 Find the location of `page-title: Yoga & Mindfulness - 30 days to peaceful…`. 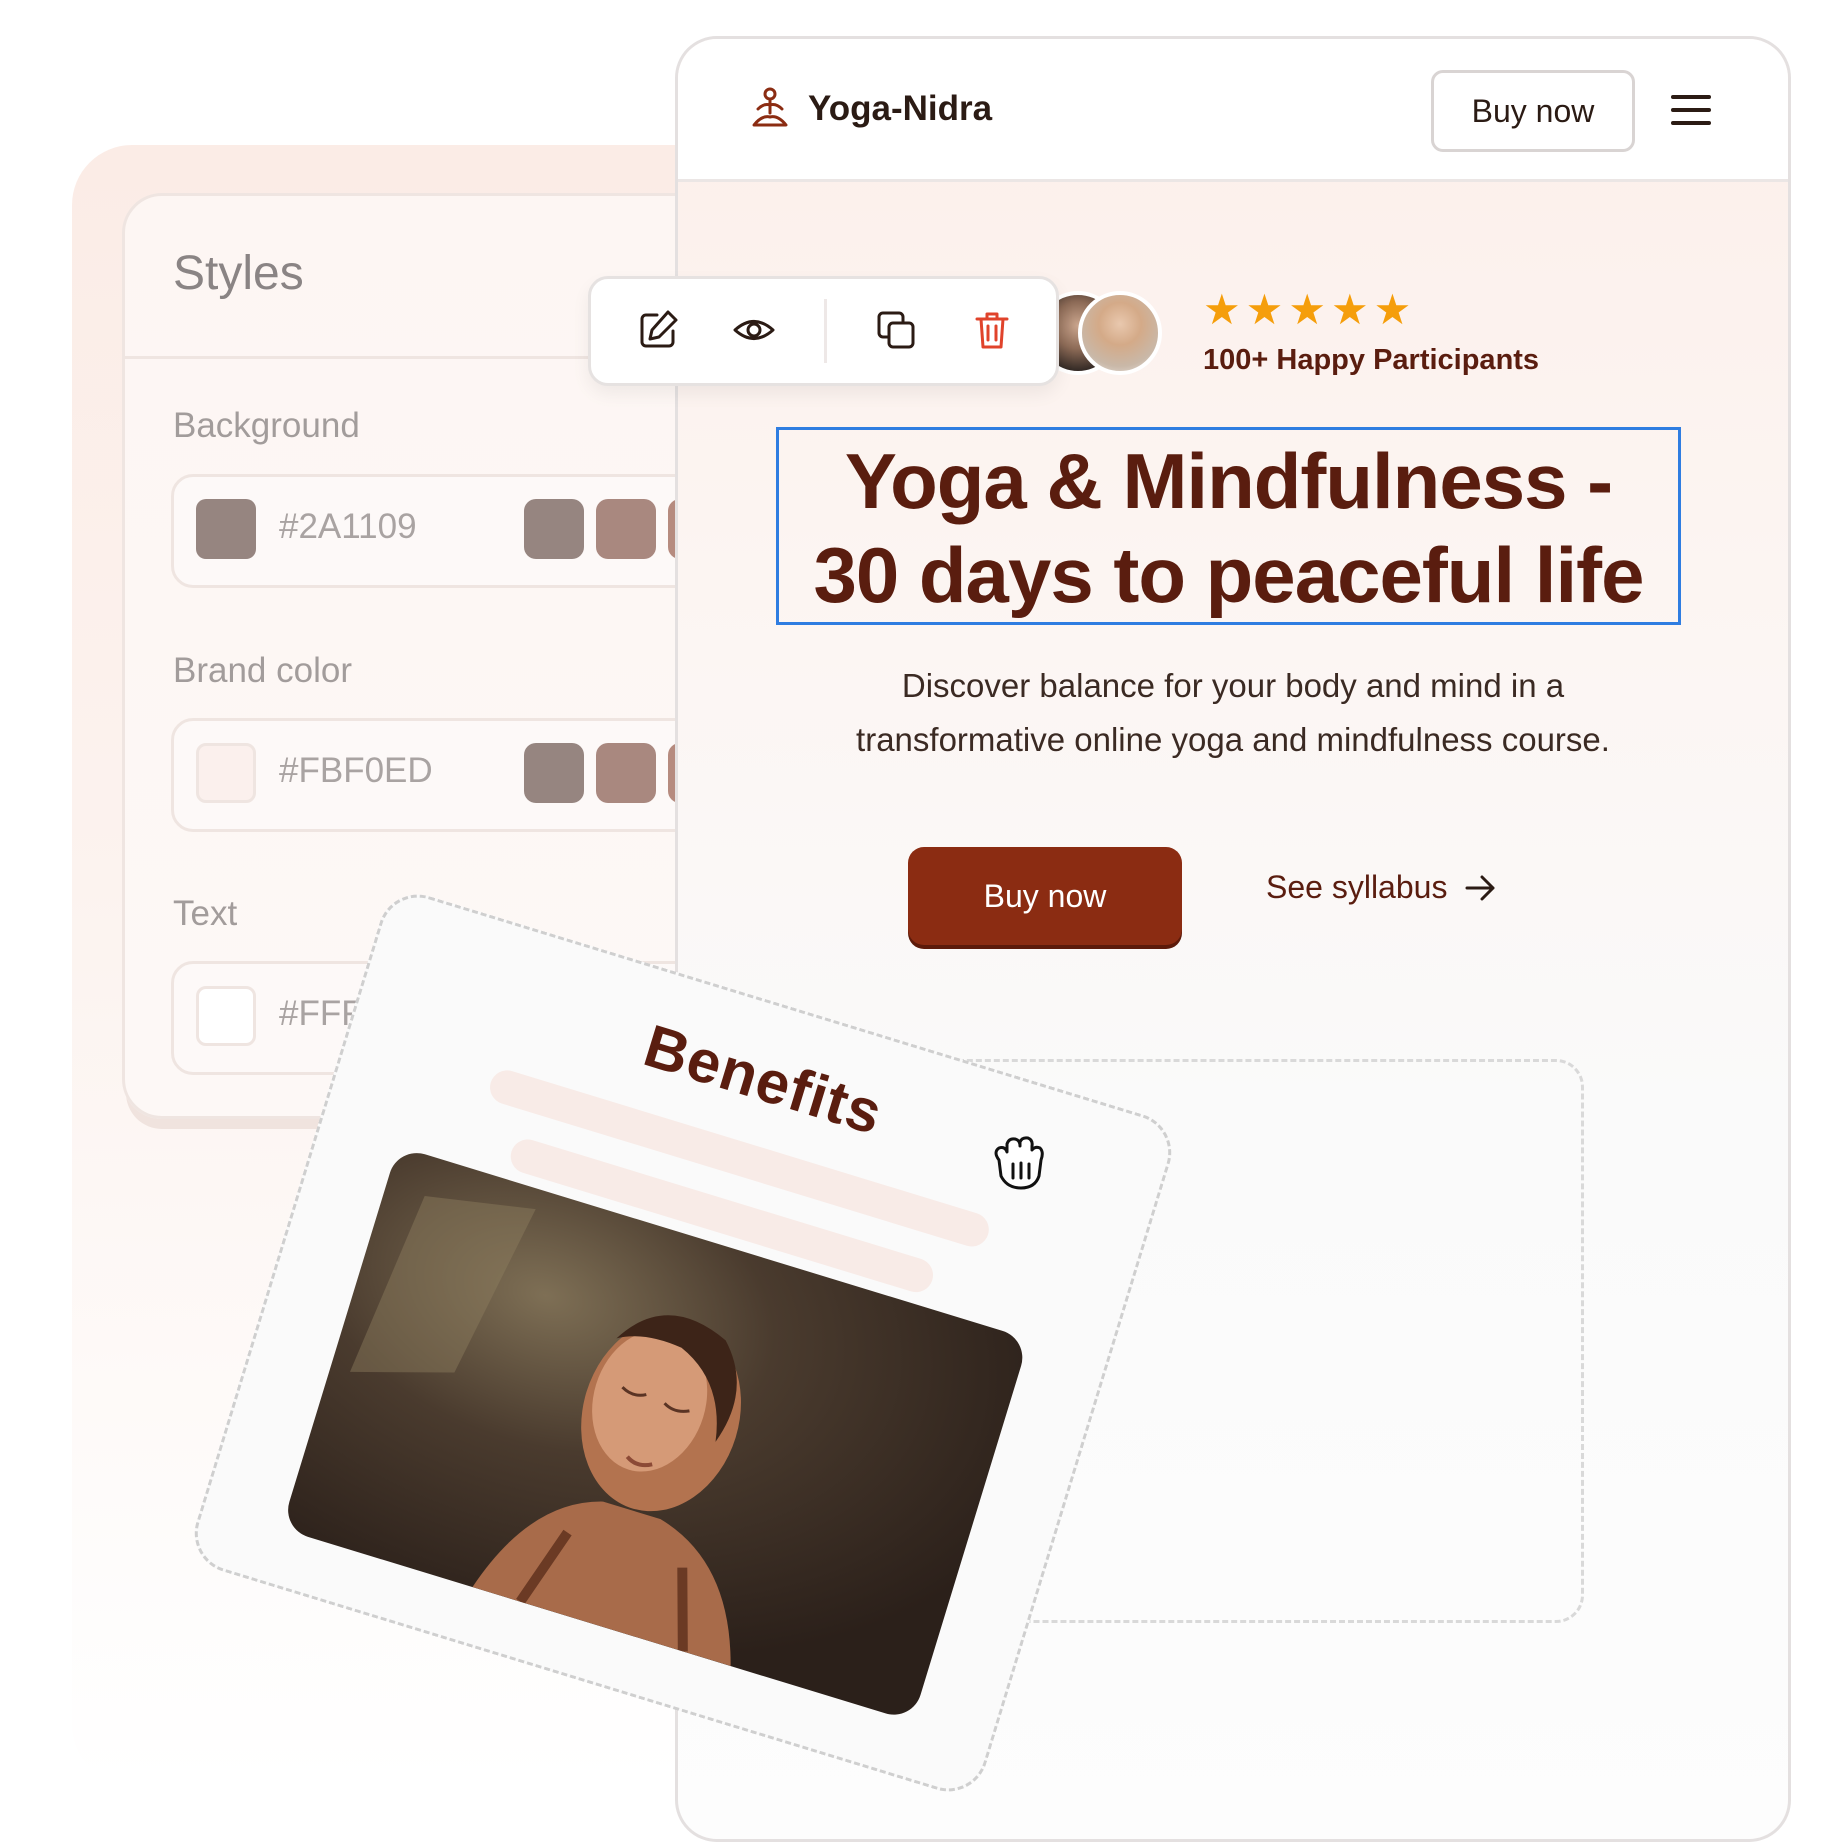

page-title: Yoga & Mindfulness - 30 days to peaceful… is located at coordinates (1228, 528).